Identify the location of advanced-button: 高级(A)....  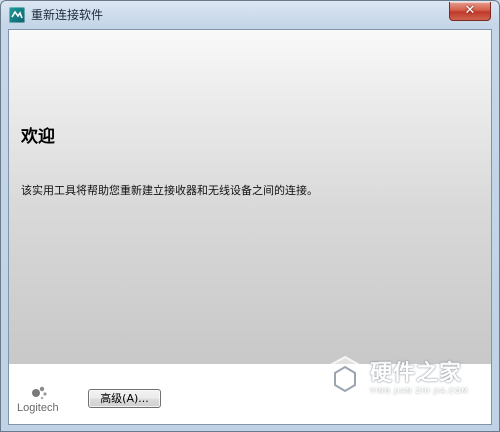
(124, 398).